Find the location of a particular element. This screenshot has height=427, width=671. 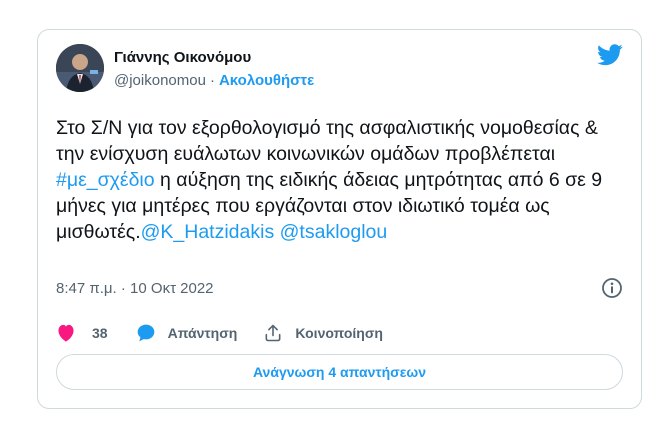

read-replies-button: Ανάγνωση 4 απαντήσεων is located at coordinates (339, 372).